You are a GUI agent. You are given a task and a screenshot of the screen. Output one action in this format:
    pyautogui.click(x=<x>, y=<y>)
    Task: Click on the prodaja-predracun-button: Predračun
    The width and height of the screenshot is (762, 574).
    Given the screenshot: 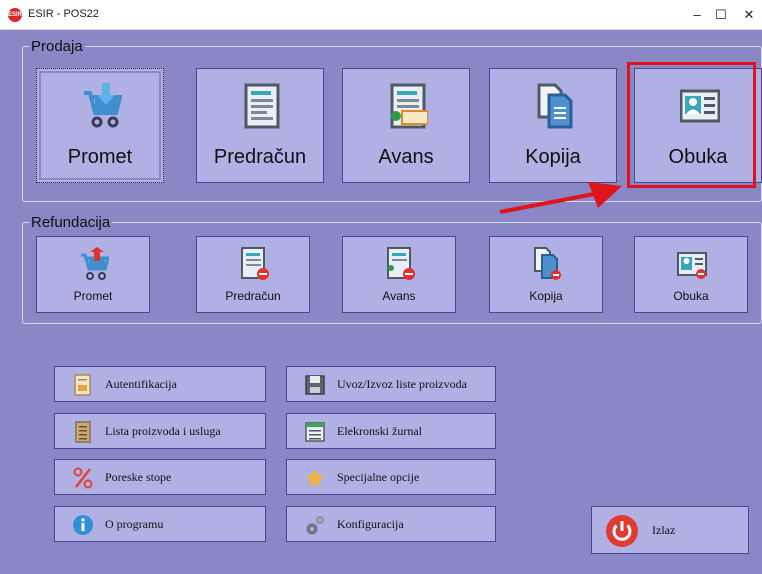 What is the action you would take?
    pyautogui.click(x=260, y=125)
    